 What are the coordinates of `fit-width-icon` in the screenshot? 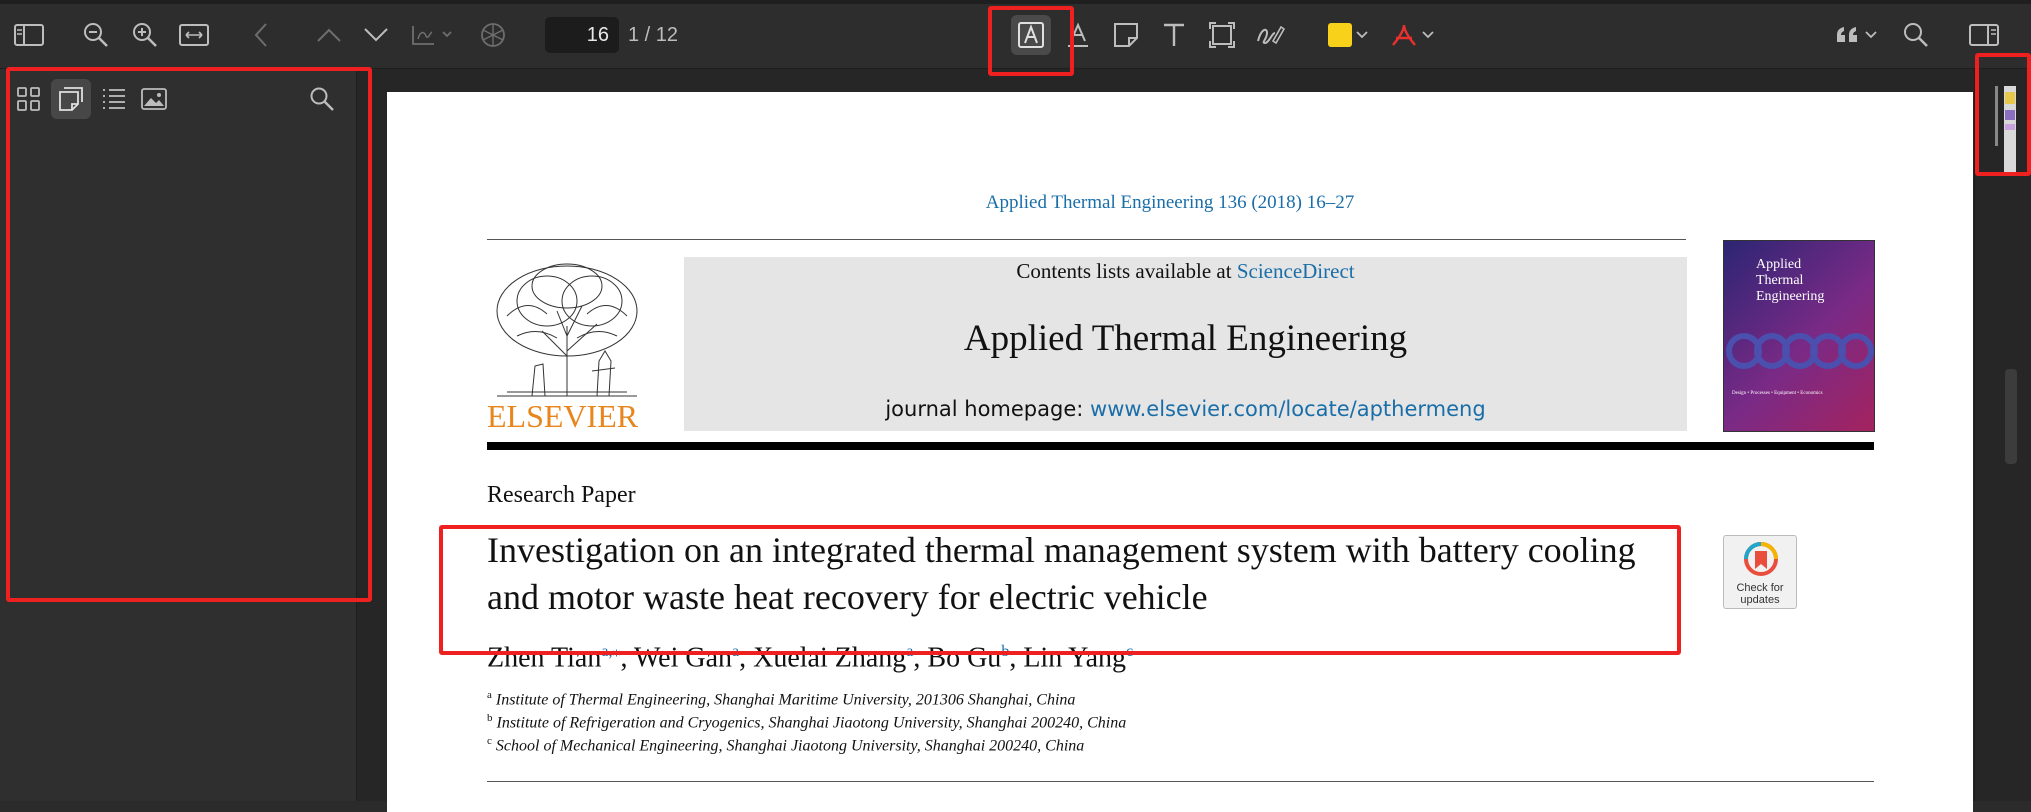 It's located at (194, 35).